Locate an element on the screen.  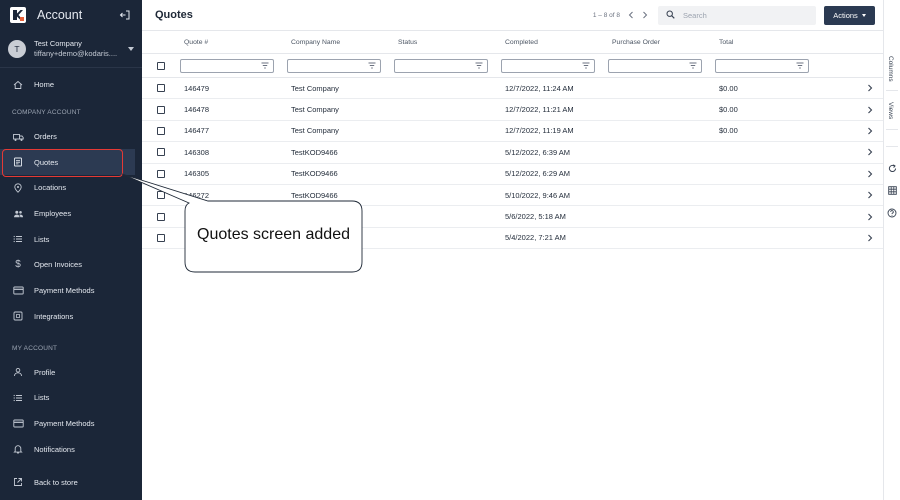
back-to-store-label: Back to store is located at coordinates (56, 482).